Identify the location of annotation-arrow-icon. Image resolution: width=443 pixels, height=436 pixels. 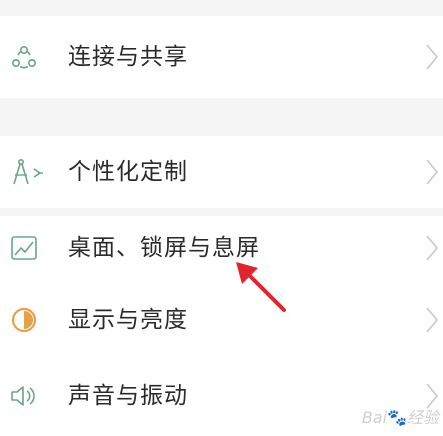
(265, 288).